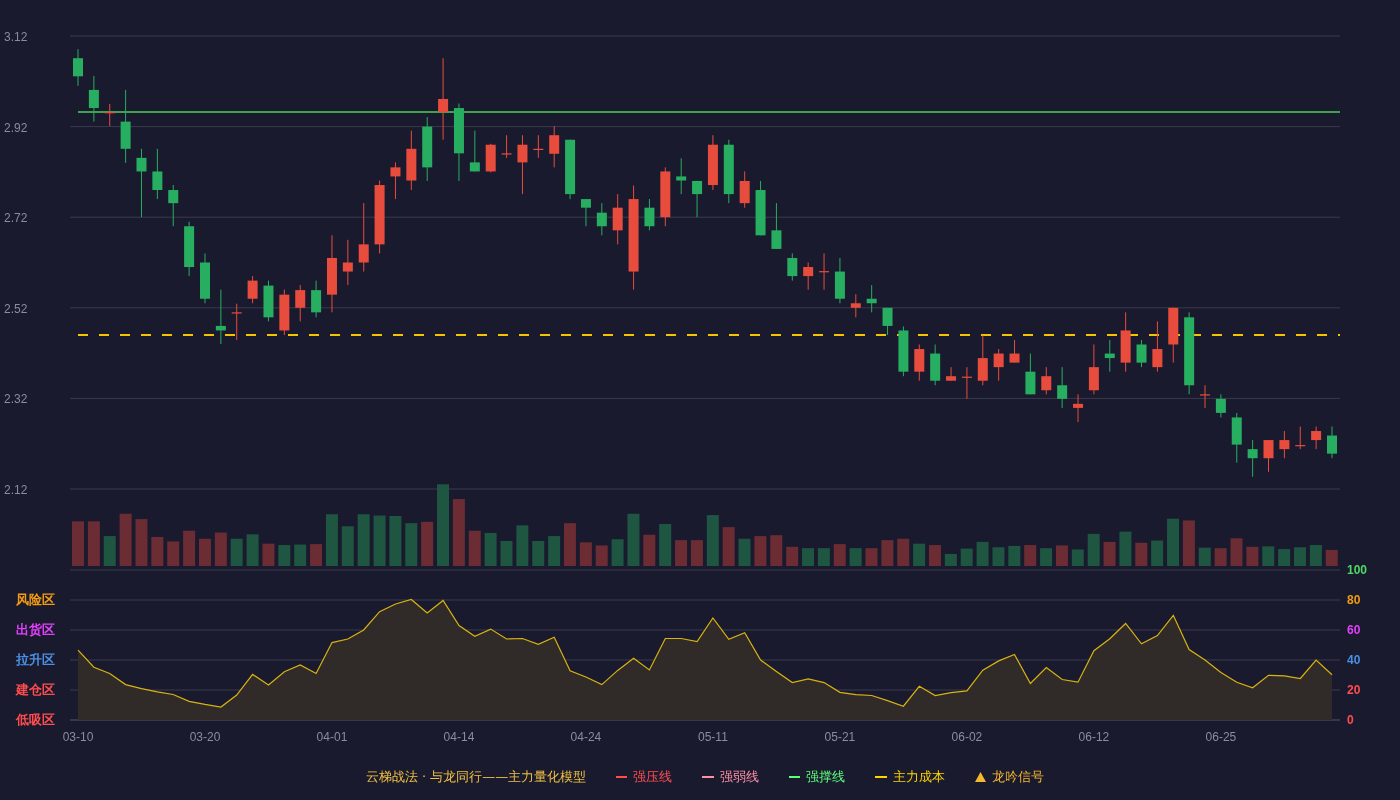 The height and width of the screenshot is (800, 1400). Describe the element at coordinates (1357, 570) in the screenshot. I see `indicator-axis-label: 100` at that location.